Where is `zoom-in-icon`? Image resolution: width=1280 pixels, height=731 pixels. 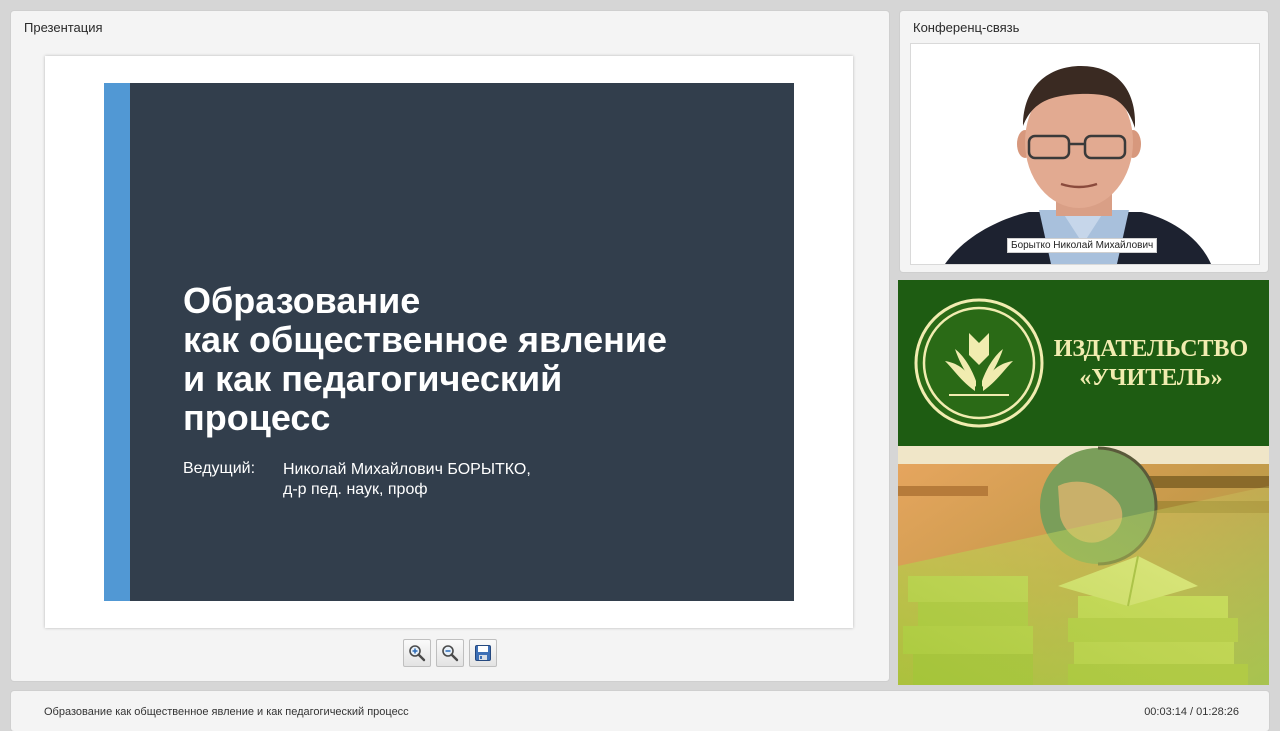
zoom-in-icon is located at coordinates (417, 653).